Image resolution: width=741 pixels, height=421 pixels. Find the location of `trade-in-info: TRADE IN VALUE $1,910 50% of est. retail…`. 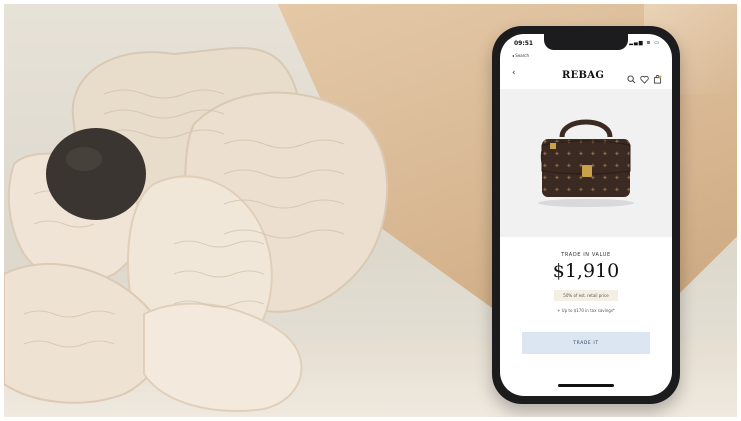

trade-in-info: TRADE IN VALUE $1,910 50% of est. retail… is located at coordinates (586, 282).